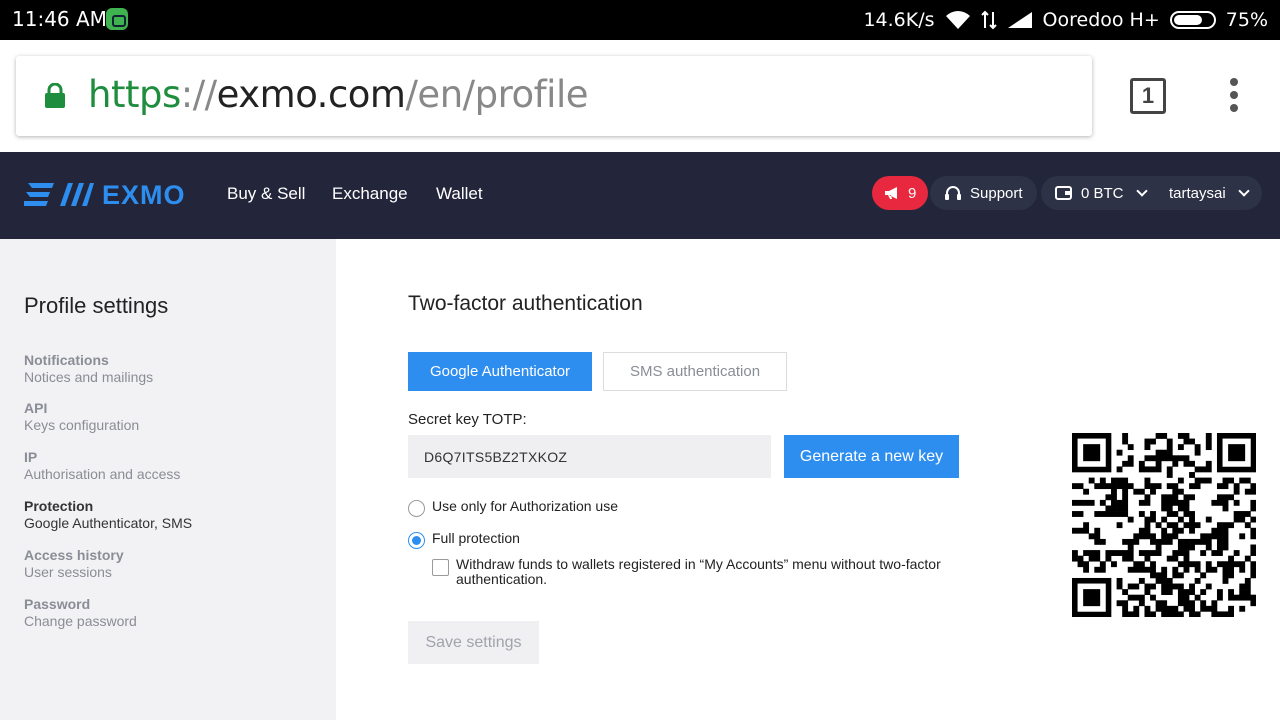  What do you see at coordinates (900, 193) in the screenshot?
I see `notifications-button: 9` at bounding box center [900, 193].